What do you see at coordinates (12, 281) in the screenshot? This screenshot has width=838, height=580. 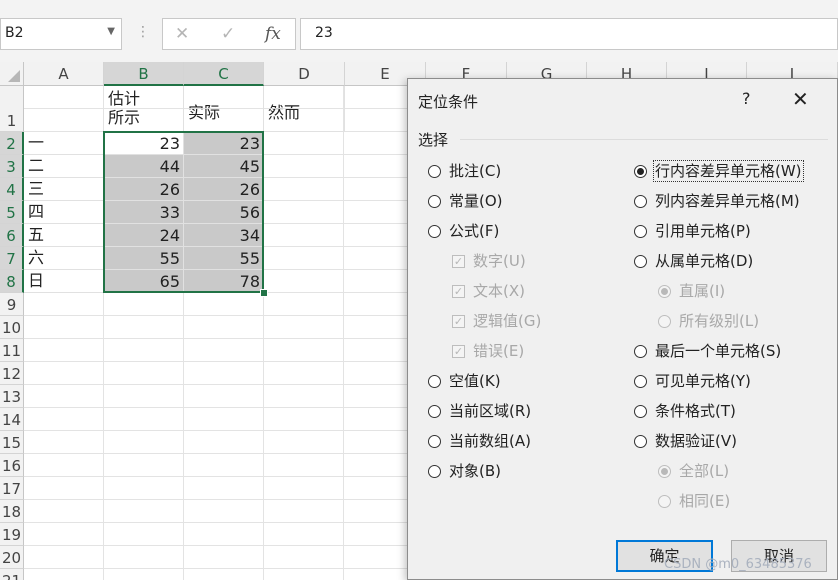 I see `row-header: 8` at bounding box center [12, 281].